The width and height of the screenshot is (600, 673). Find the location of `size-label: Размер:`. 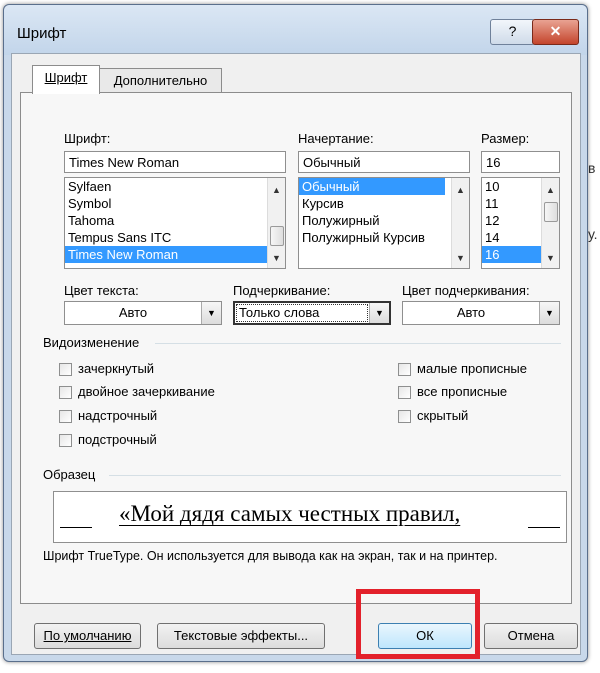

size-label: Размер: is located at coordinates (505, 138).